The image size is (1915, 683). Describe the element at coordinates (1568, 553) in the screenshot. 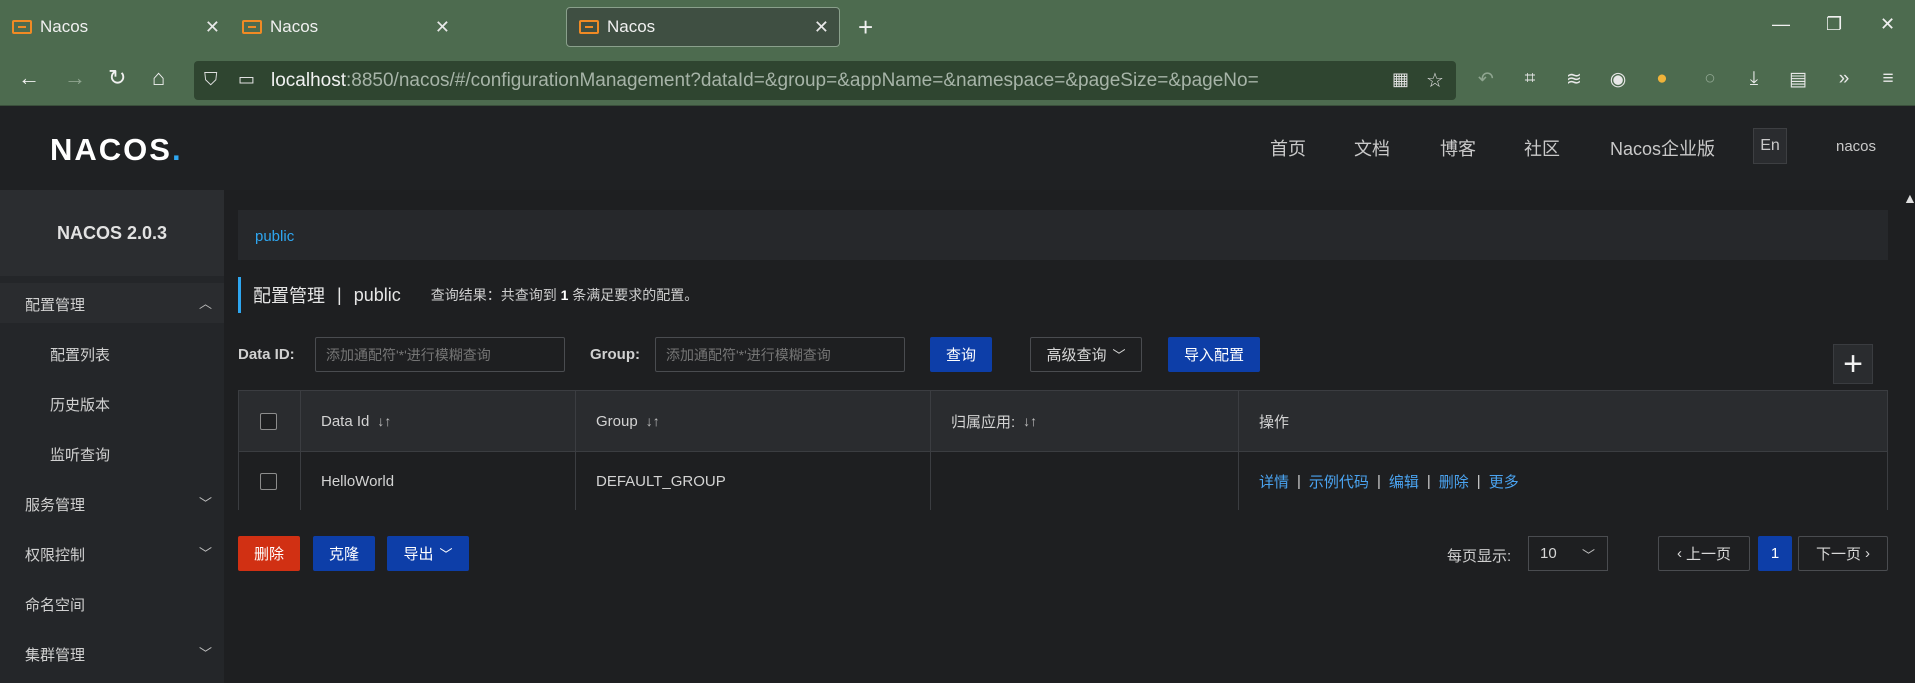

I see `page-size-select: 10 ﹀` at that location.